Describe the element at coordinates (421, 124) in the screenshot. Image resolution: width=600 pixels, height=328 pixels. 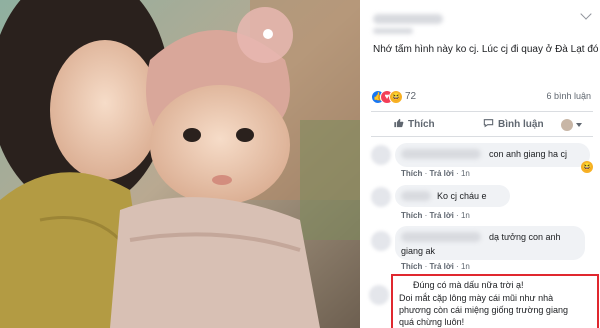
I see `like-label: Thích` at that location.